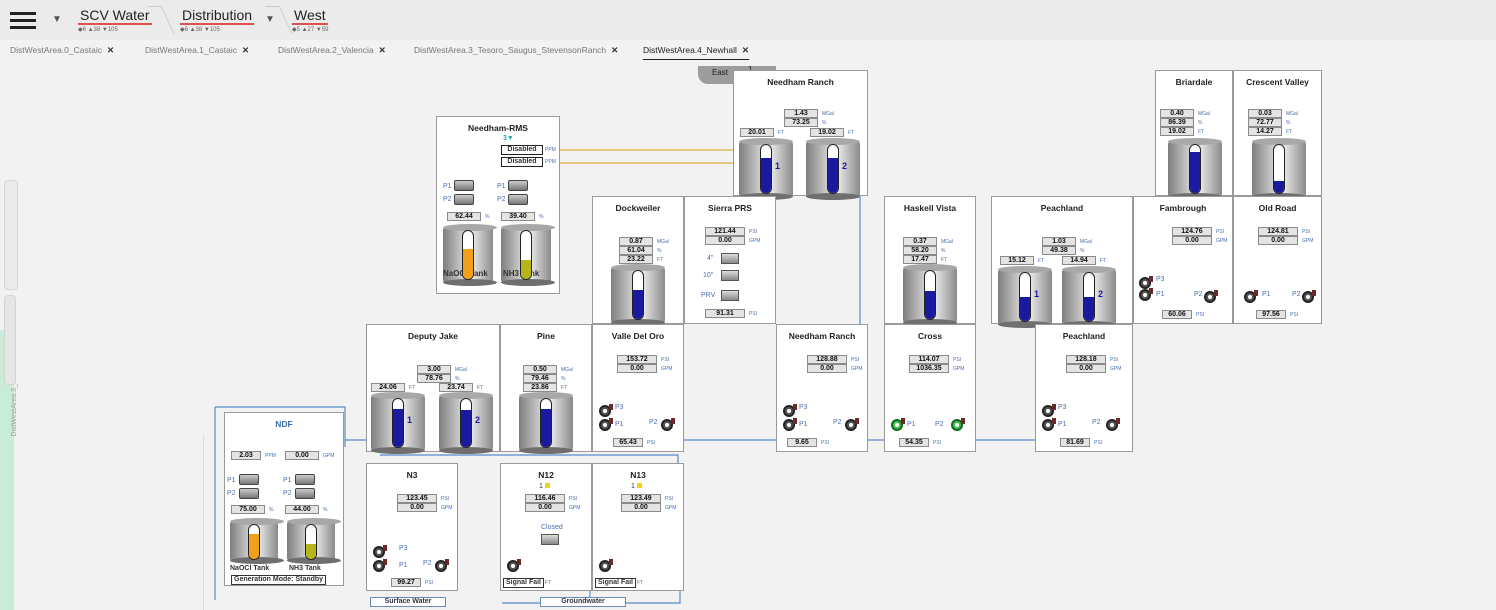 Image resolution: width=1496 pixels, height=610 pixels. What do you see at coordinates (417, 498) in the screenshot?
I see `pressure-psi: 123.45` at bounding box center [417, 498].